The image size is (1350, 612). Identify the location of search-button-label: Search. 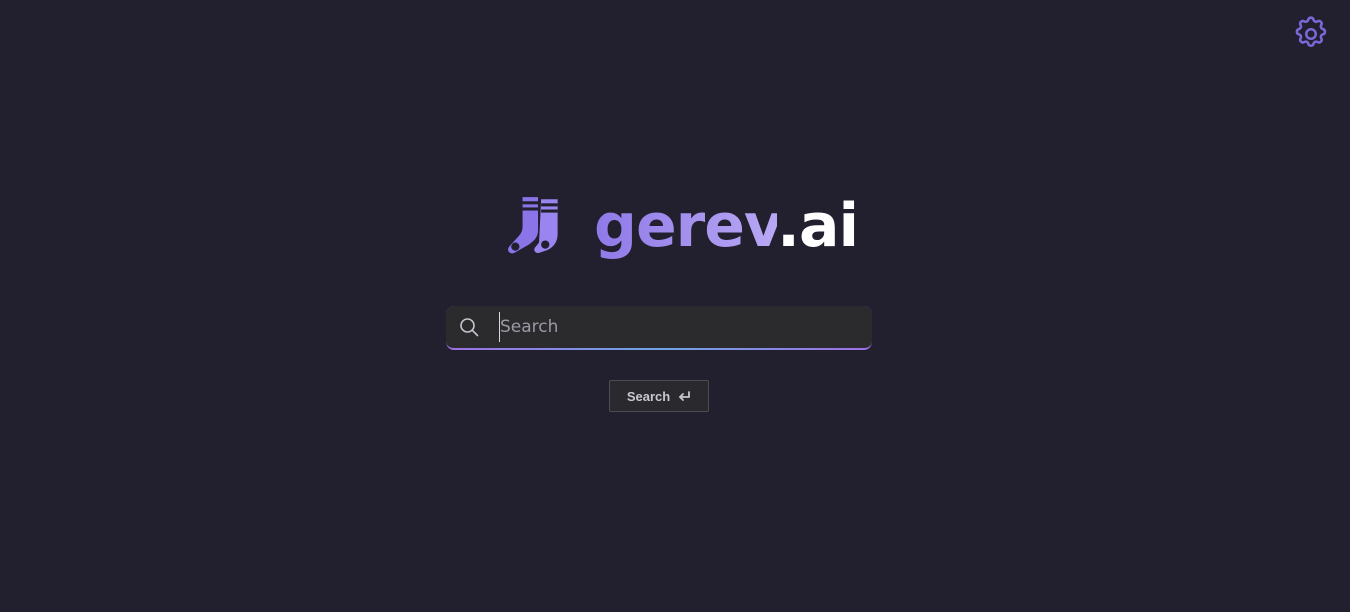
(648, 396).